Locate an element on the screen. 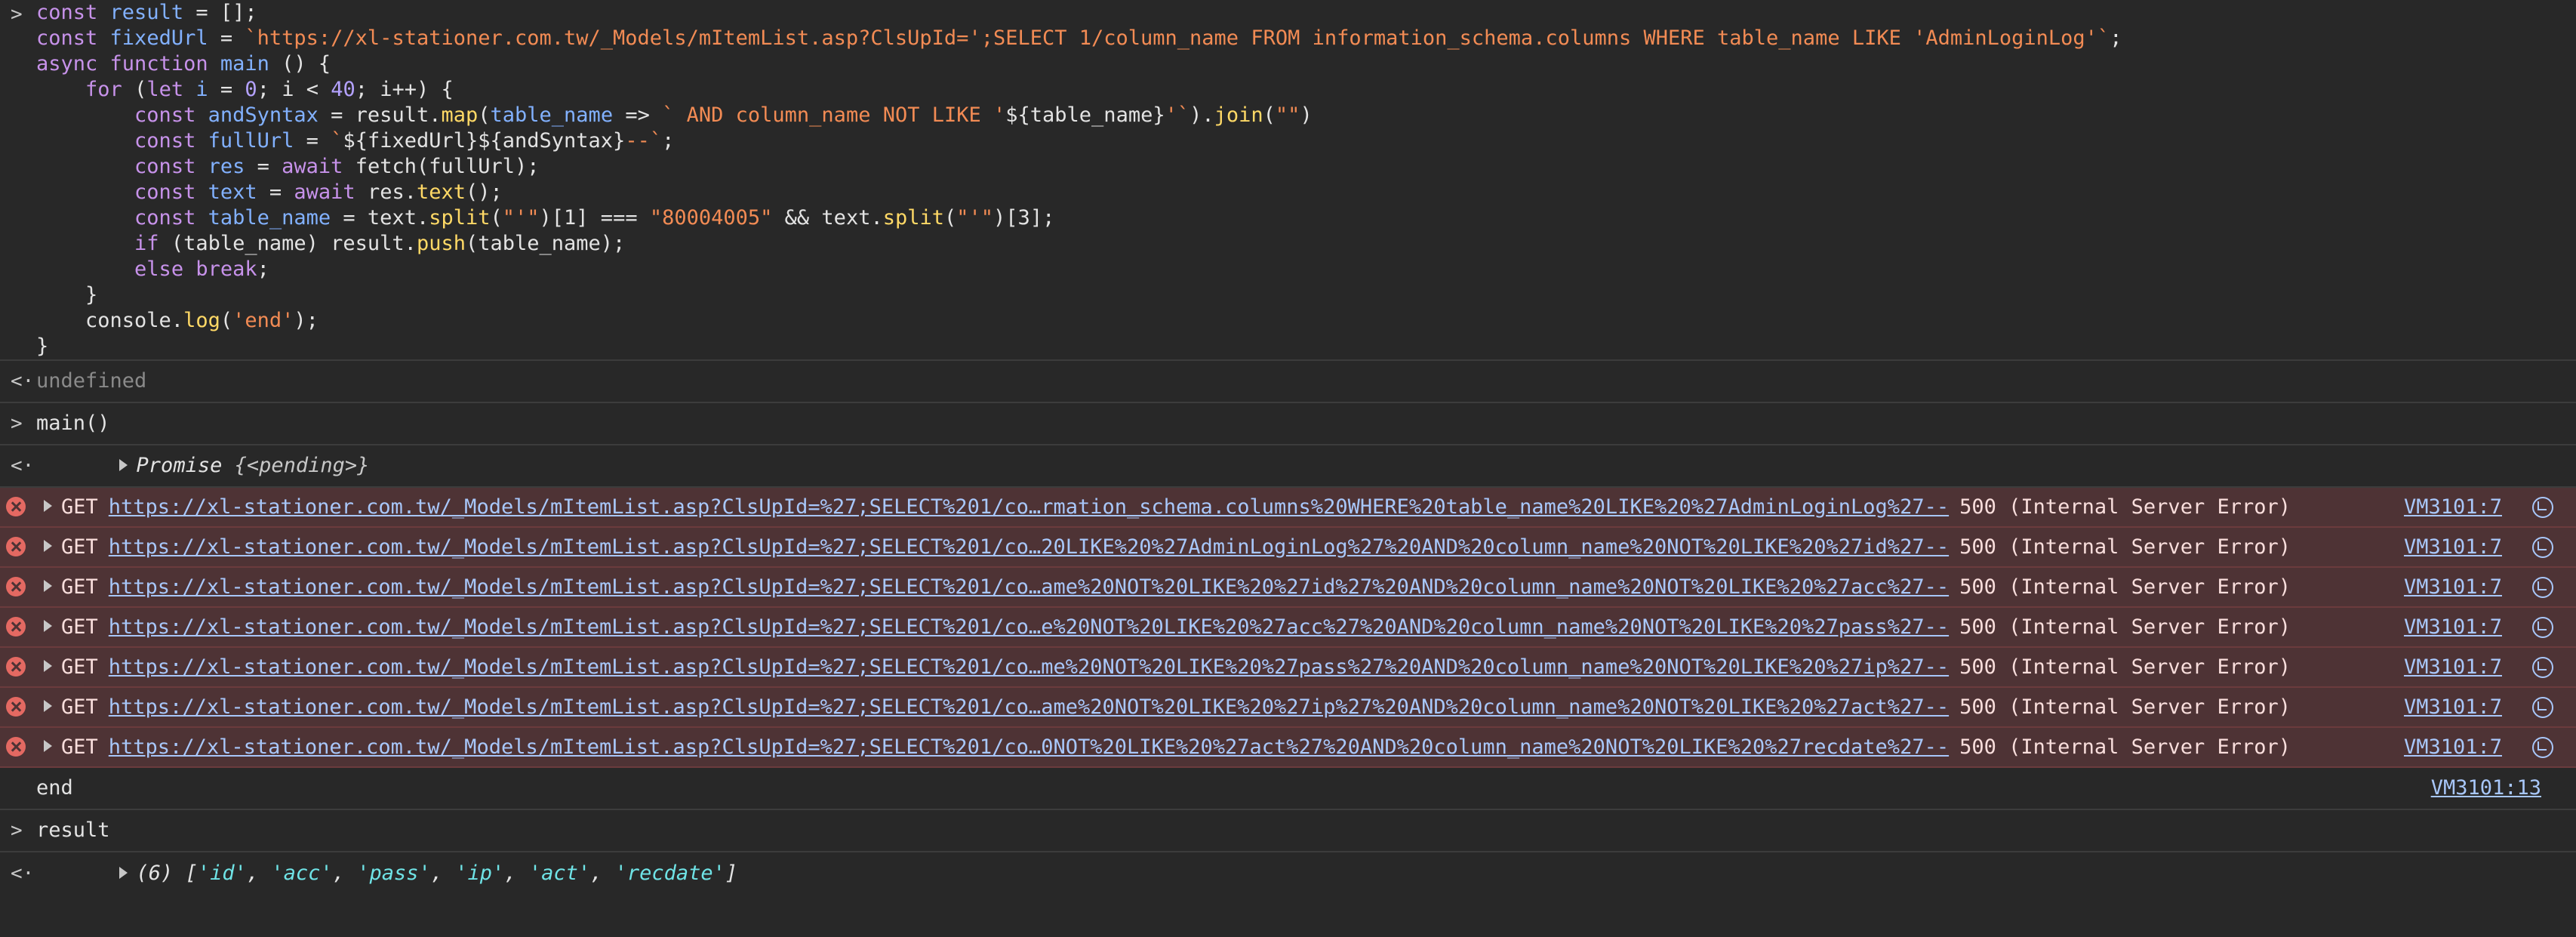 Image resolution: width=2576 pixels, height=937 pixels. code-token: ` is located at coordinates (337, 141).